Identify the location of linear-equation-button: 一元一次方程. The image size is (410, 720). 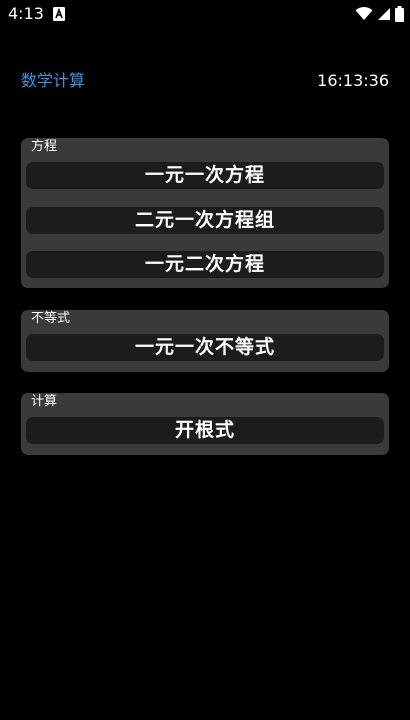
(205, 175).